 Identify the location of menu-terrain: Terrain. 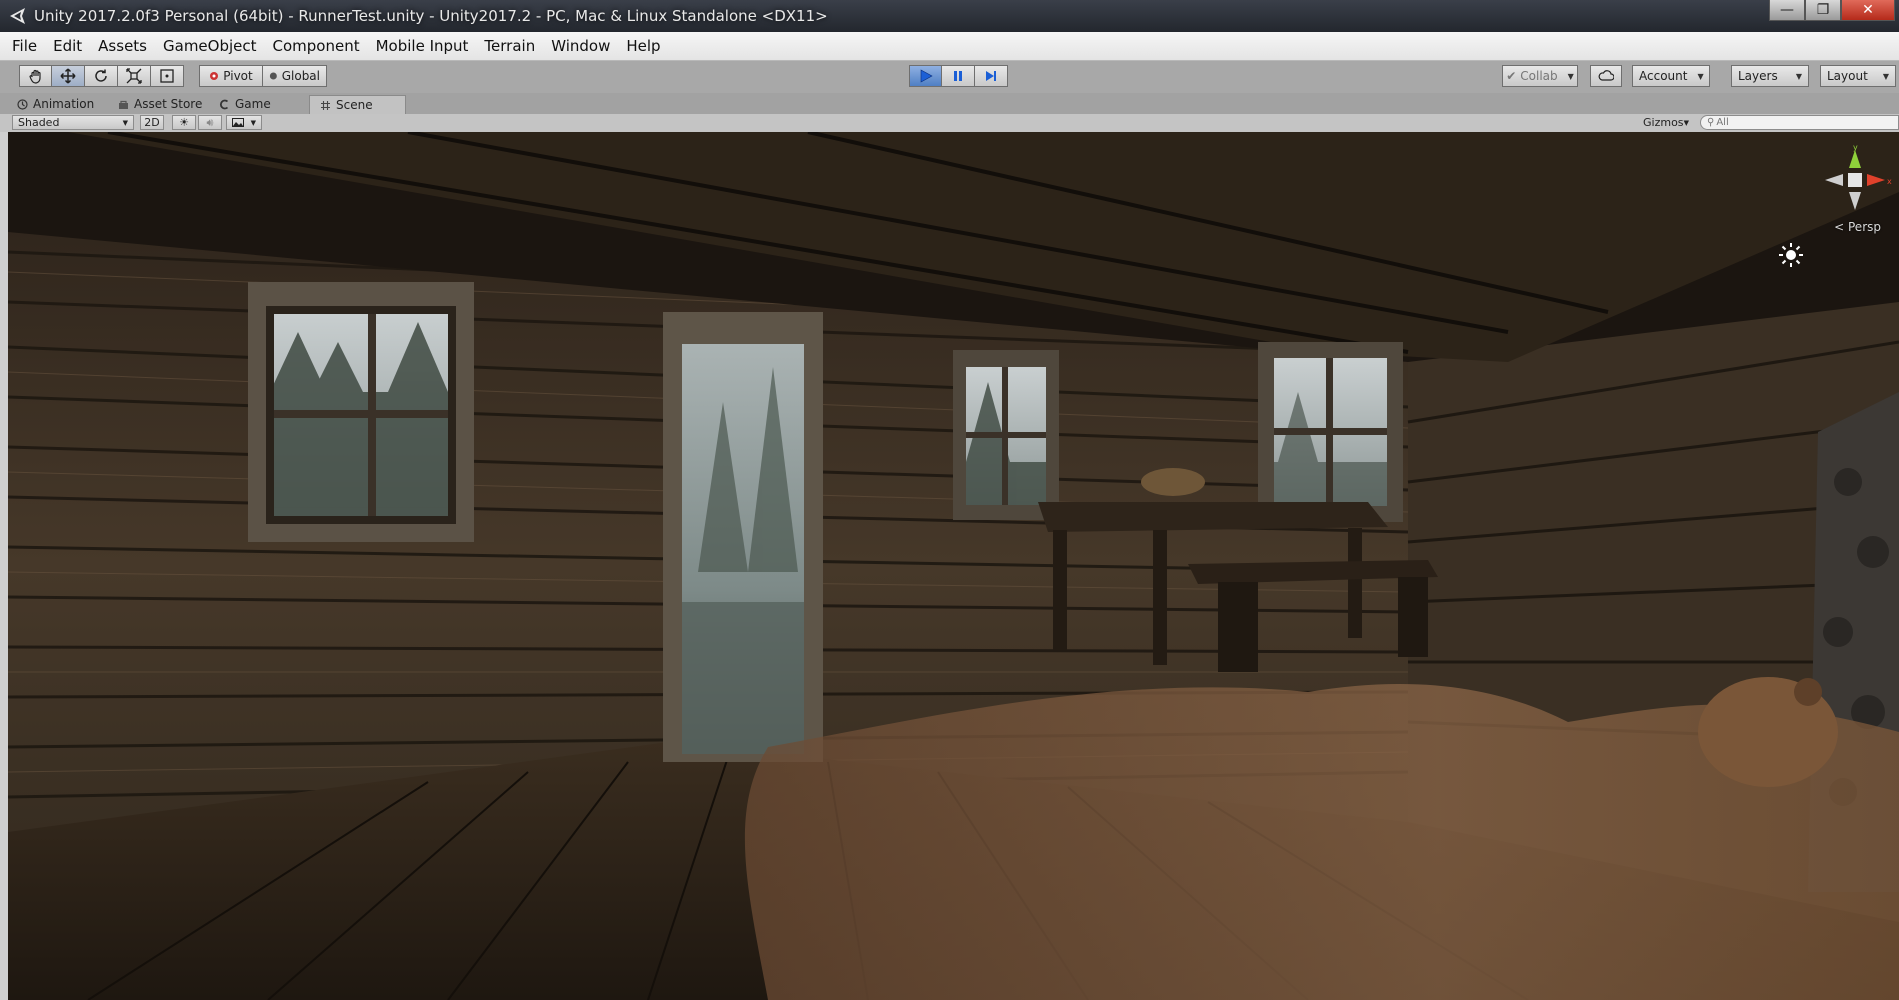
(509, 46).